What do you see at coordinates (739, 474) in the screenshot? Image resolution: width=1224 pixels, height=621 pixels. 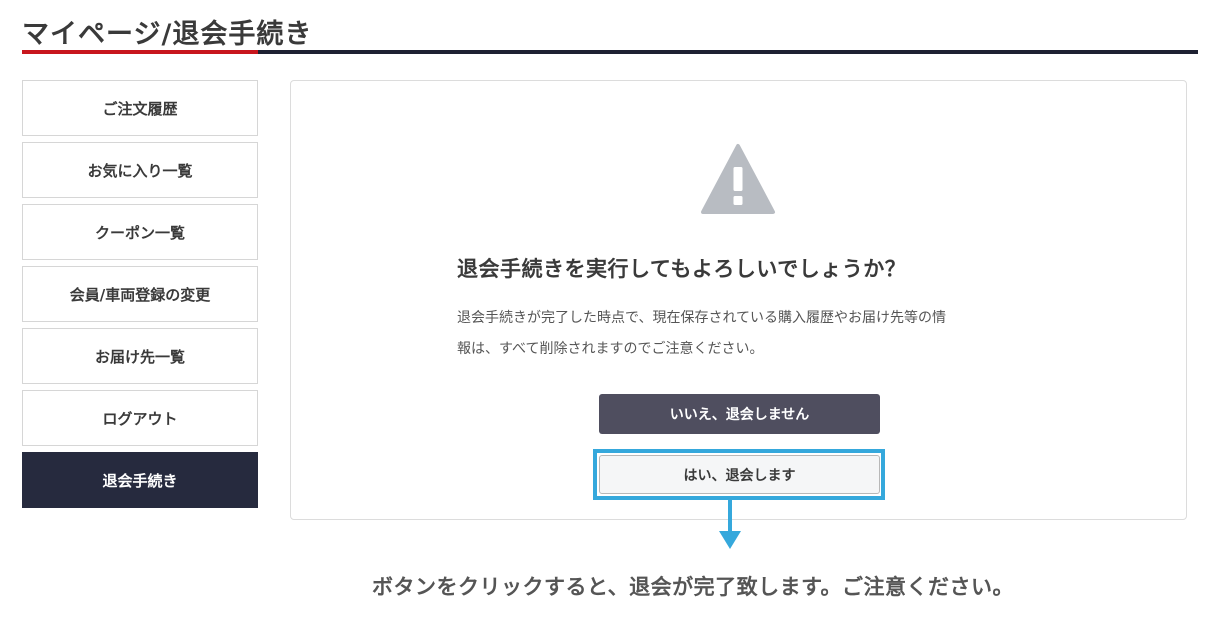 I see `confirm-withdrawal-button: はい、退会します` at bounding box center [739, 474].